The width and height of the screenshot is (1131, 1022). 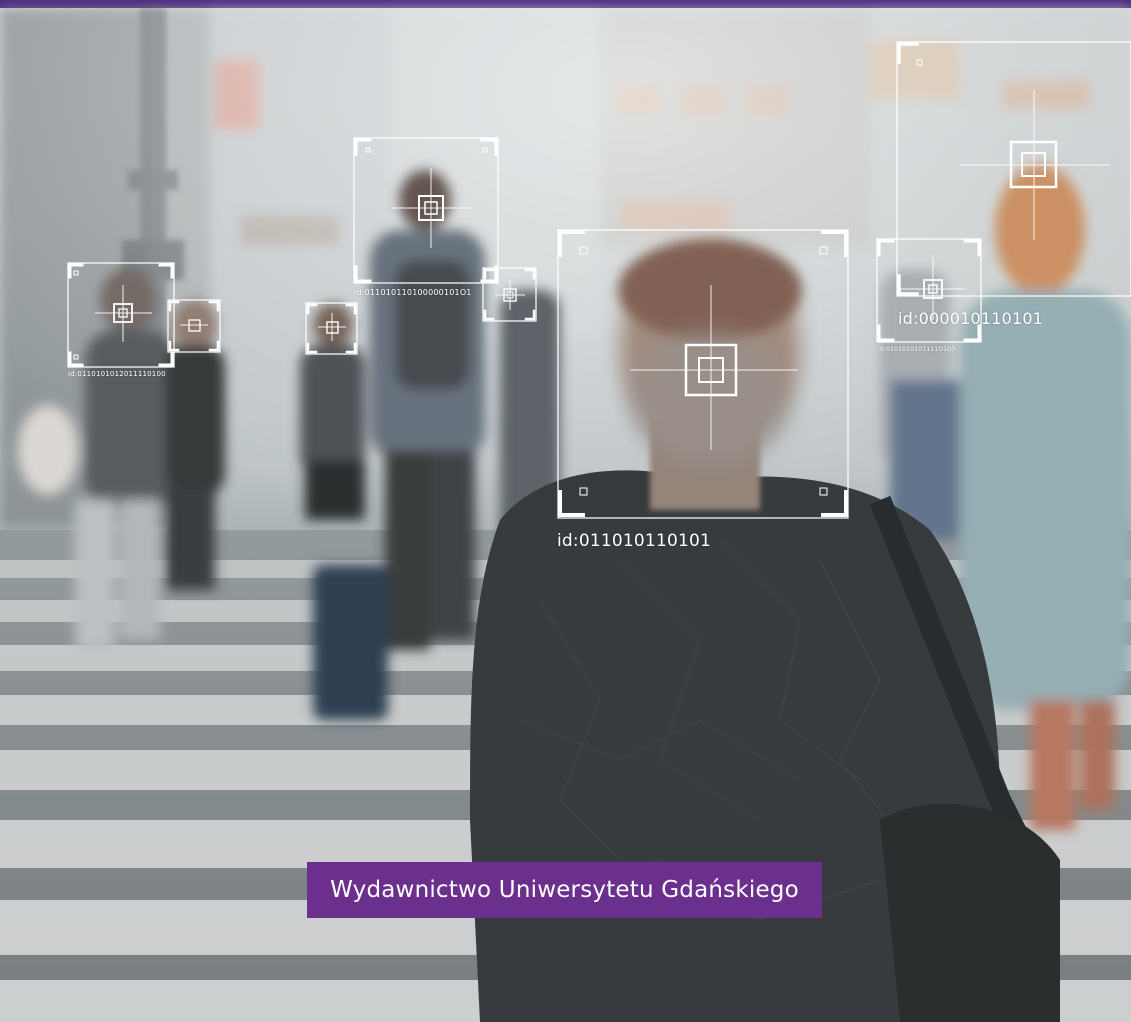 What do you see at coordinates (634, 541) in the screenshot?
I see `face-id-main: id:011010110101` at bounding box center [634, 541].